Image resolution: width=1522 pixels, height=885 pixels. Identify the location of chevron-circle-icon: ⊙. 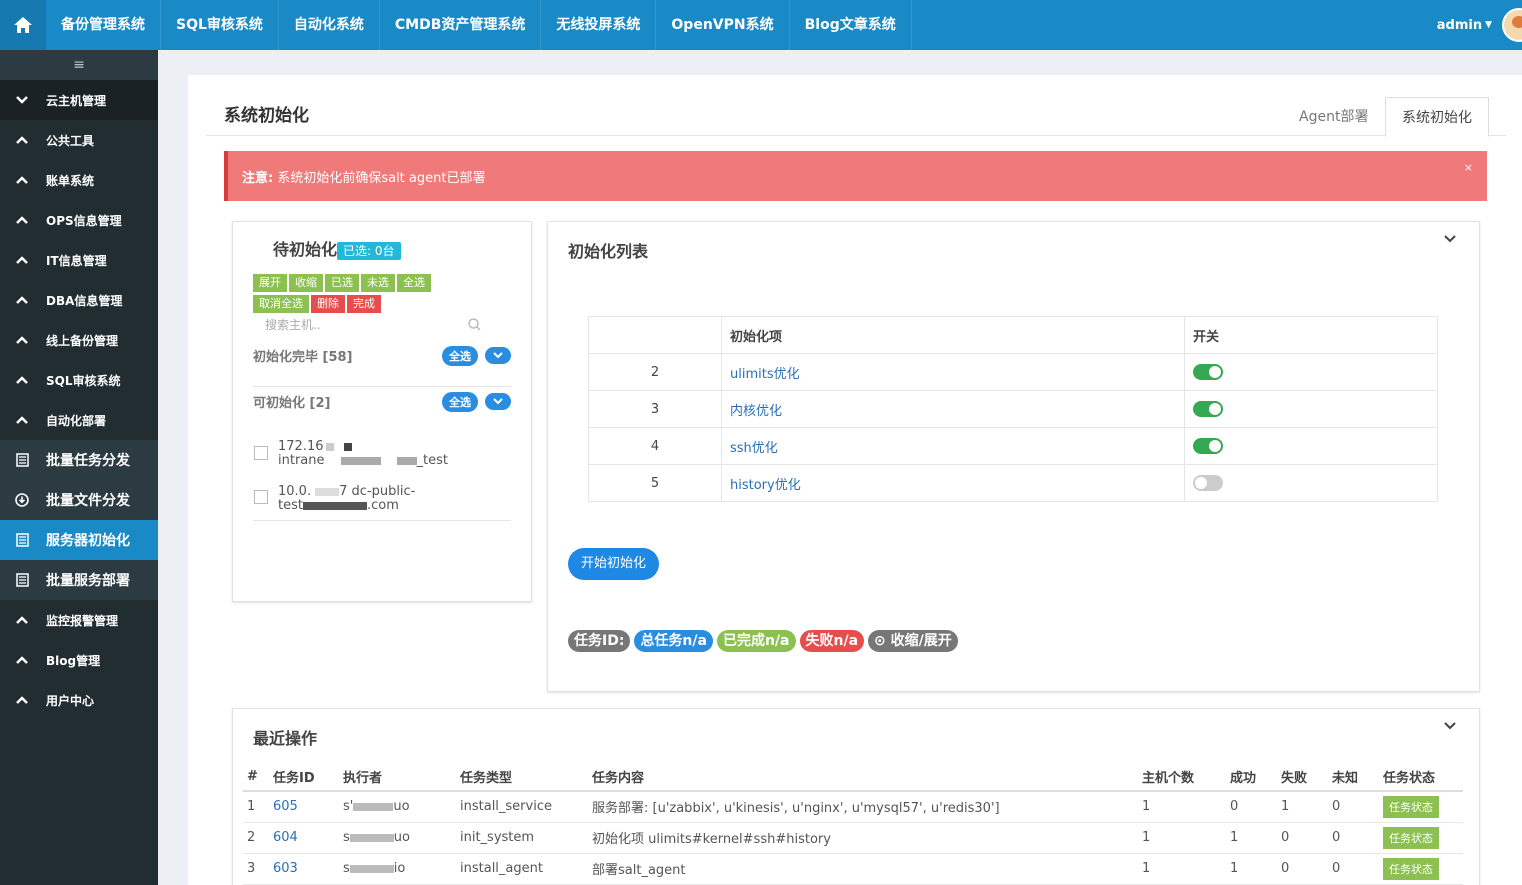
(880, 641).